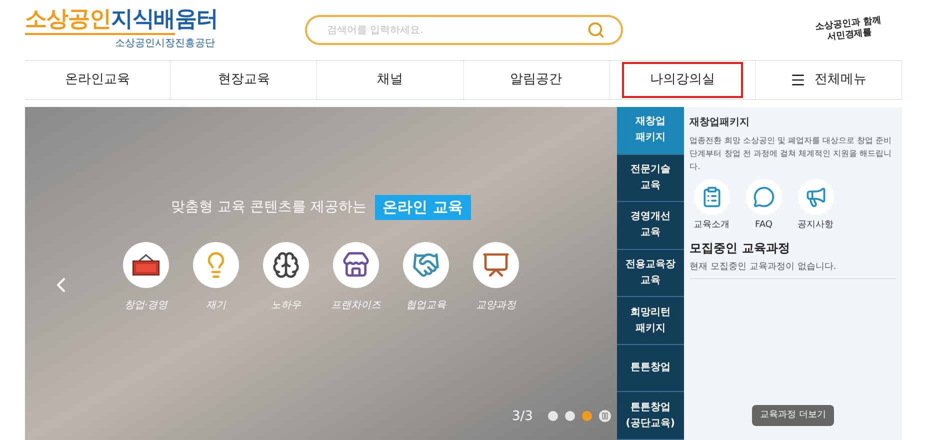  What do you see at coordinates (355, 305) in the screenshot?
I see `category-label: 프랜차이즈` at bounding box center [355, 305].